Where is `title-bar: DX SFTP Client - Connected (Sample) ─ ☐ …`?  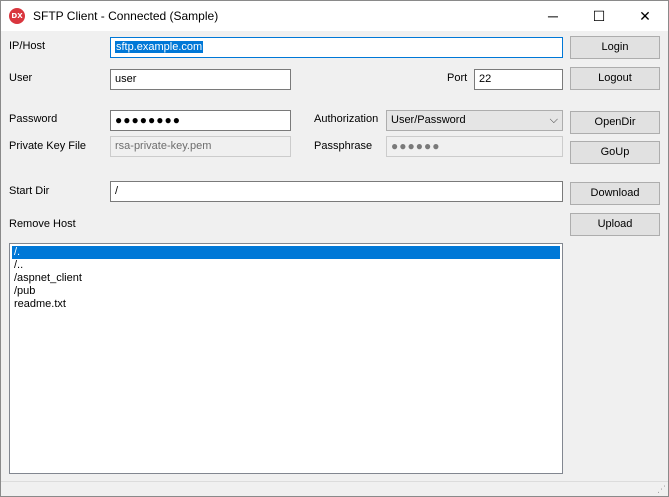
title-bar: DX SFTP Client - Connected (Sample) ─ ☐ … is located at coordinates (334, 16).